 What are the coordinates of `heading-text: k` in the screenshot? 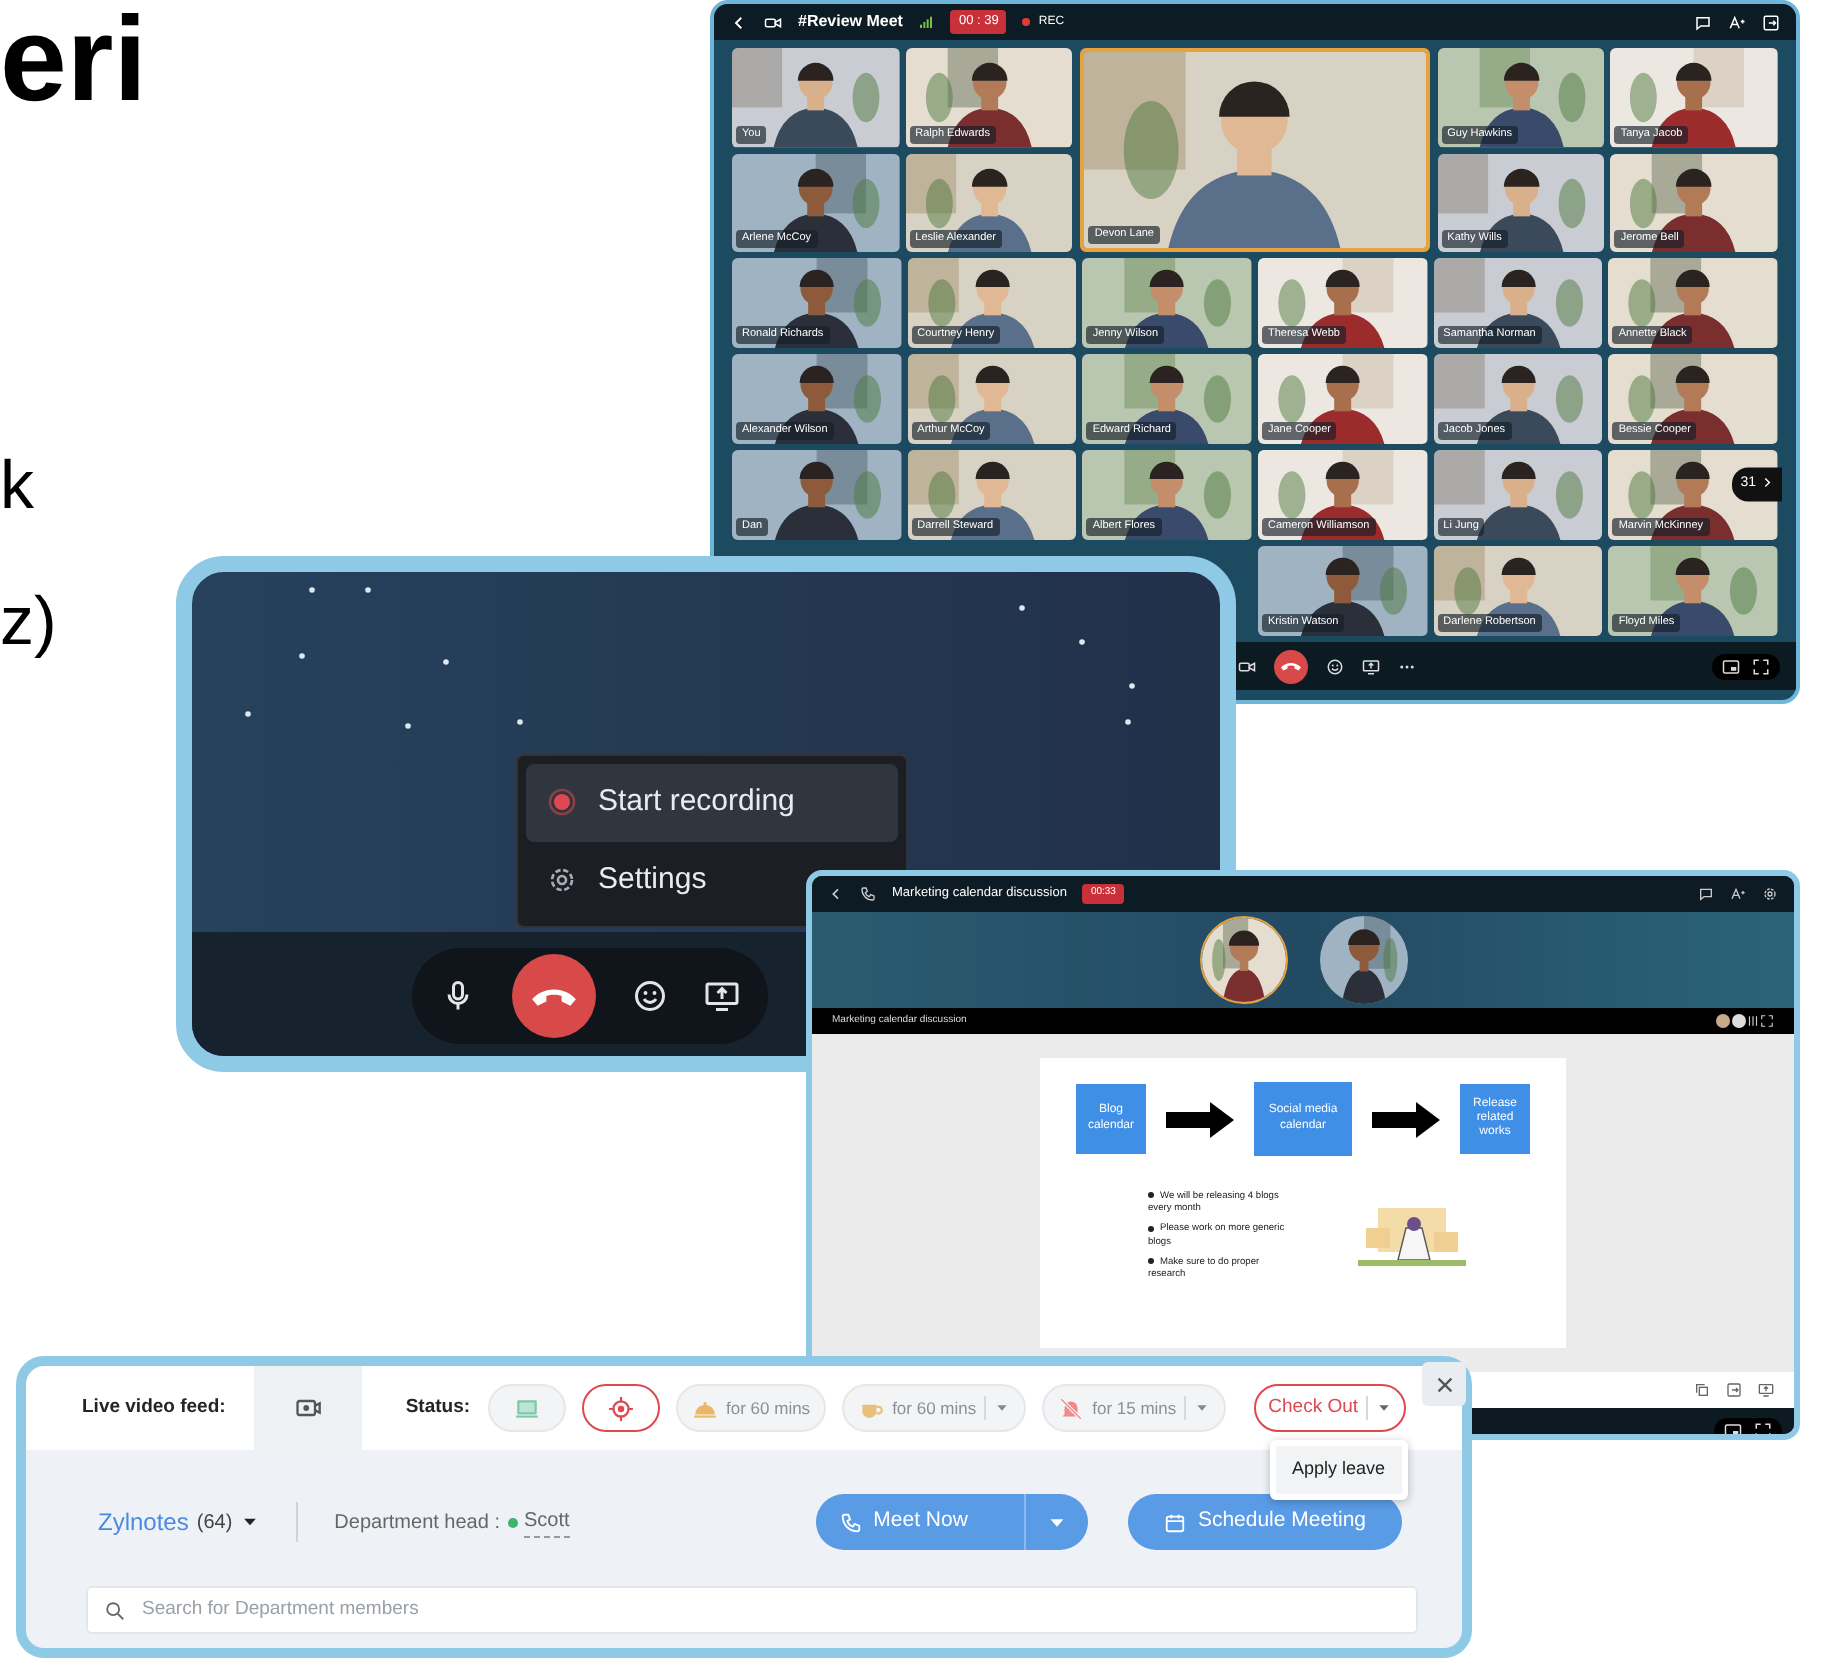 It's located at (17, 486).